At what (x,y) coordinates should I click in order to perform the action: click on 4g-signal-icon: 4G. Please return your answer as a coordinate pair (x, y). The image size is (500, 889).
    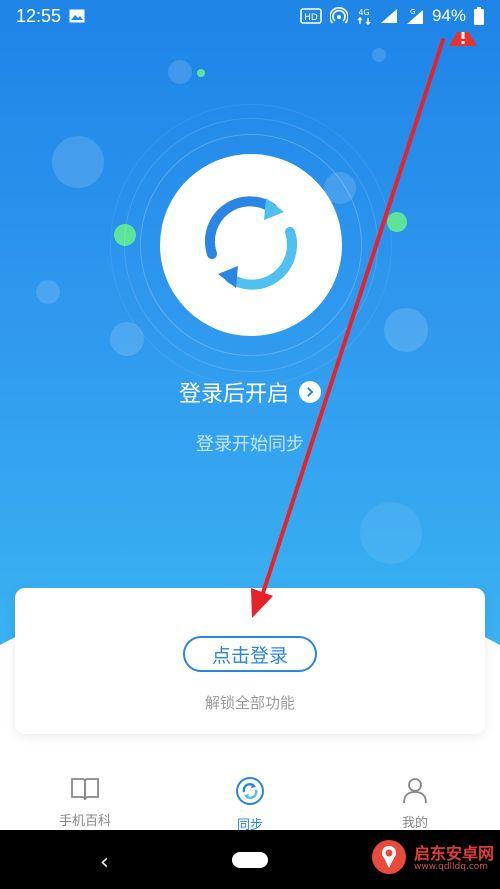
    Looking at the image, I should click on (364, 16).